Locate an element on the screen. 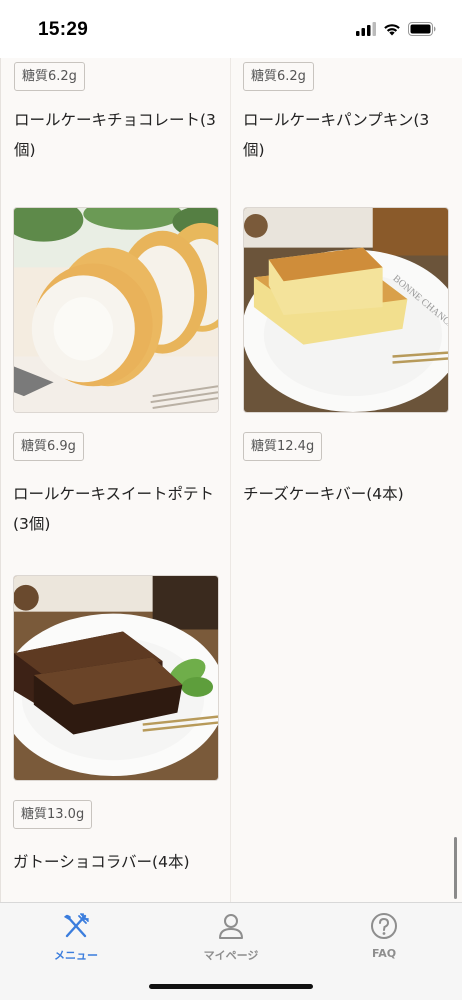 This screenshot has height=1000, width=462. battery-icon is located at coordinates (422, 29).